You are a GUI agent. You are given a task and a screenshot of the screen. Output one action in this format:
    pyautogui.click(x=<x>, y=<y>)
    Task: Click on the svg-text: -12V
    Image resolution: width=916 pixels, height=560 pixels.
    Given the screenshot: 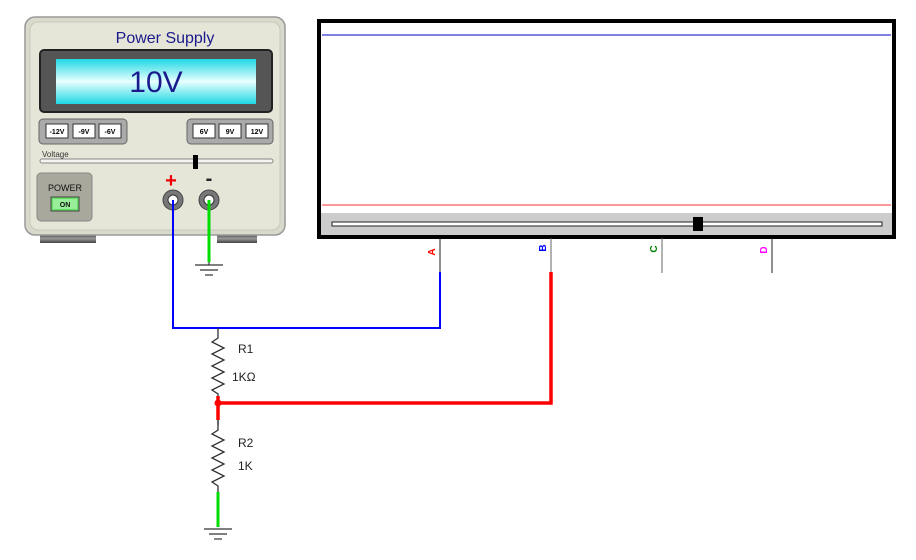 What is the action you would take?
    pyautogui.click(x=57, y=132)
    